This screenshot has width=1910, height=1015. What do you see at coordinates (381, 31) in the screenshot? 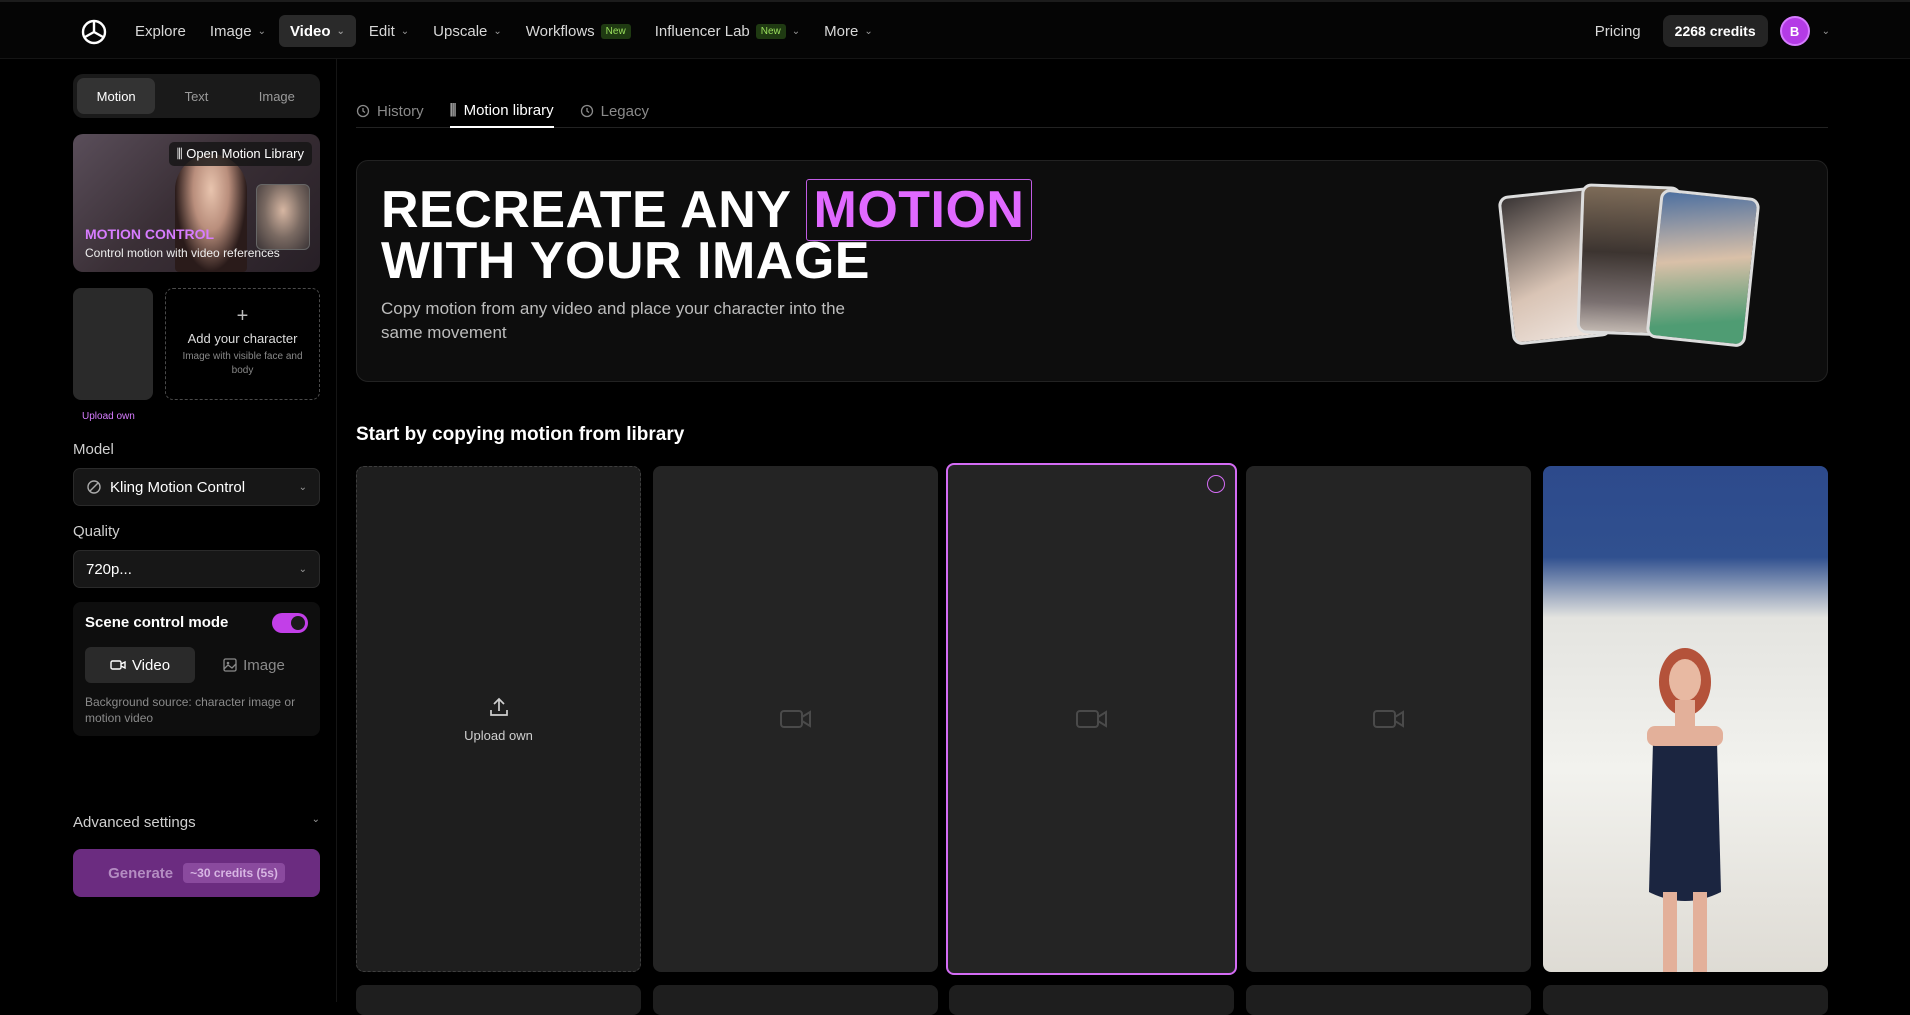
I see `nav-label: Edit` at bounding box center [381, 31].